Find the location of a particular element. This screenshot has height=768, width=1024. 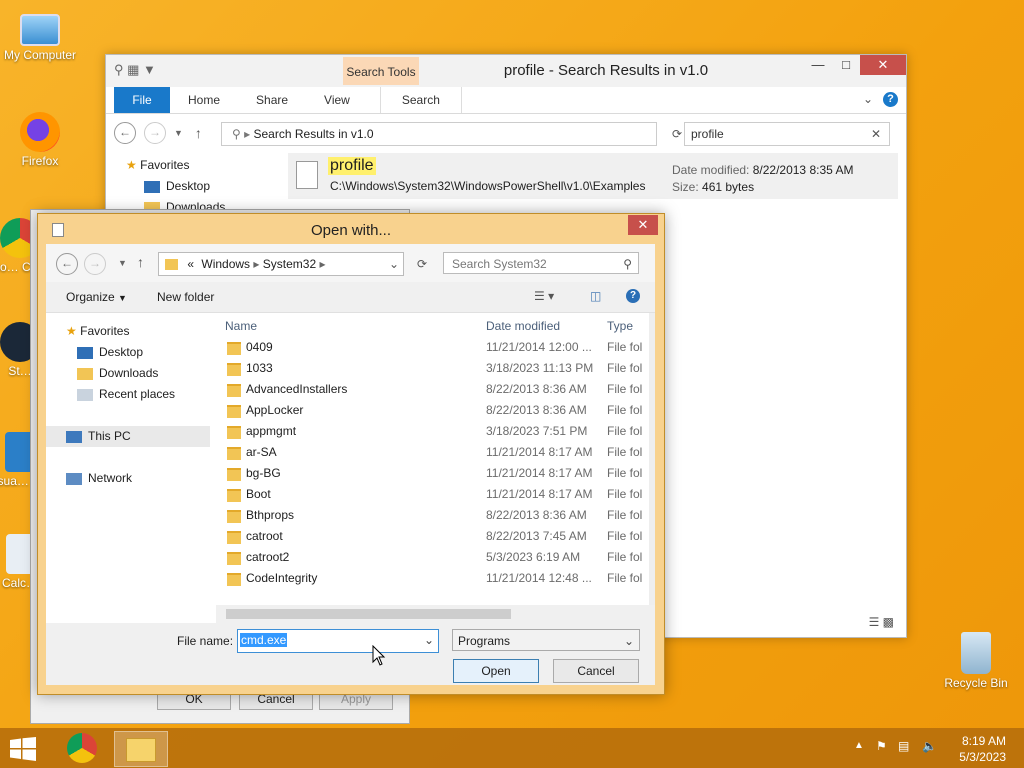

file-row: 1033 3/18/2023 11:13 PM File fol is located at coordinates (438, 368).